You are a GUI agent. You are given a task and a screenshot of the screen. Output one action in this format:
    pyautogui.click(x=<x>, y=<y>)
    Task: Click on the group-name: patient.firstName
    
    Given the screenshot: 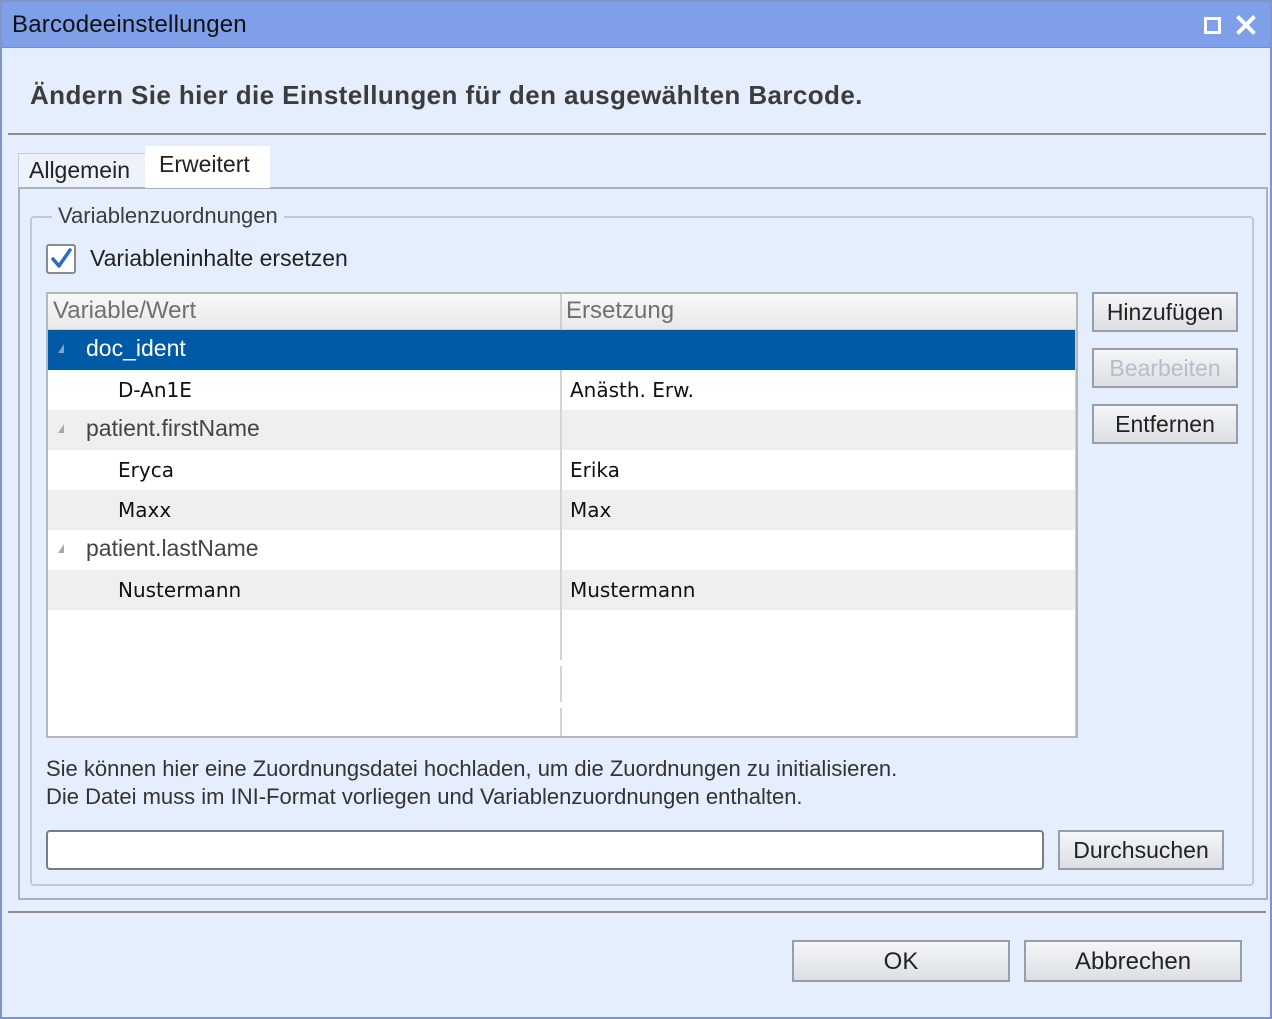 What is the action you would take?
    pyautogui.click(x=173, y=428)
    